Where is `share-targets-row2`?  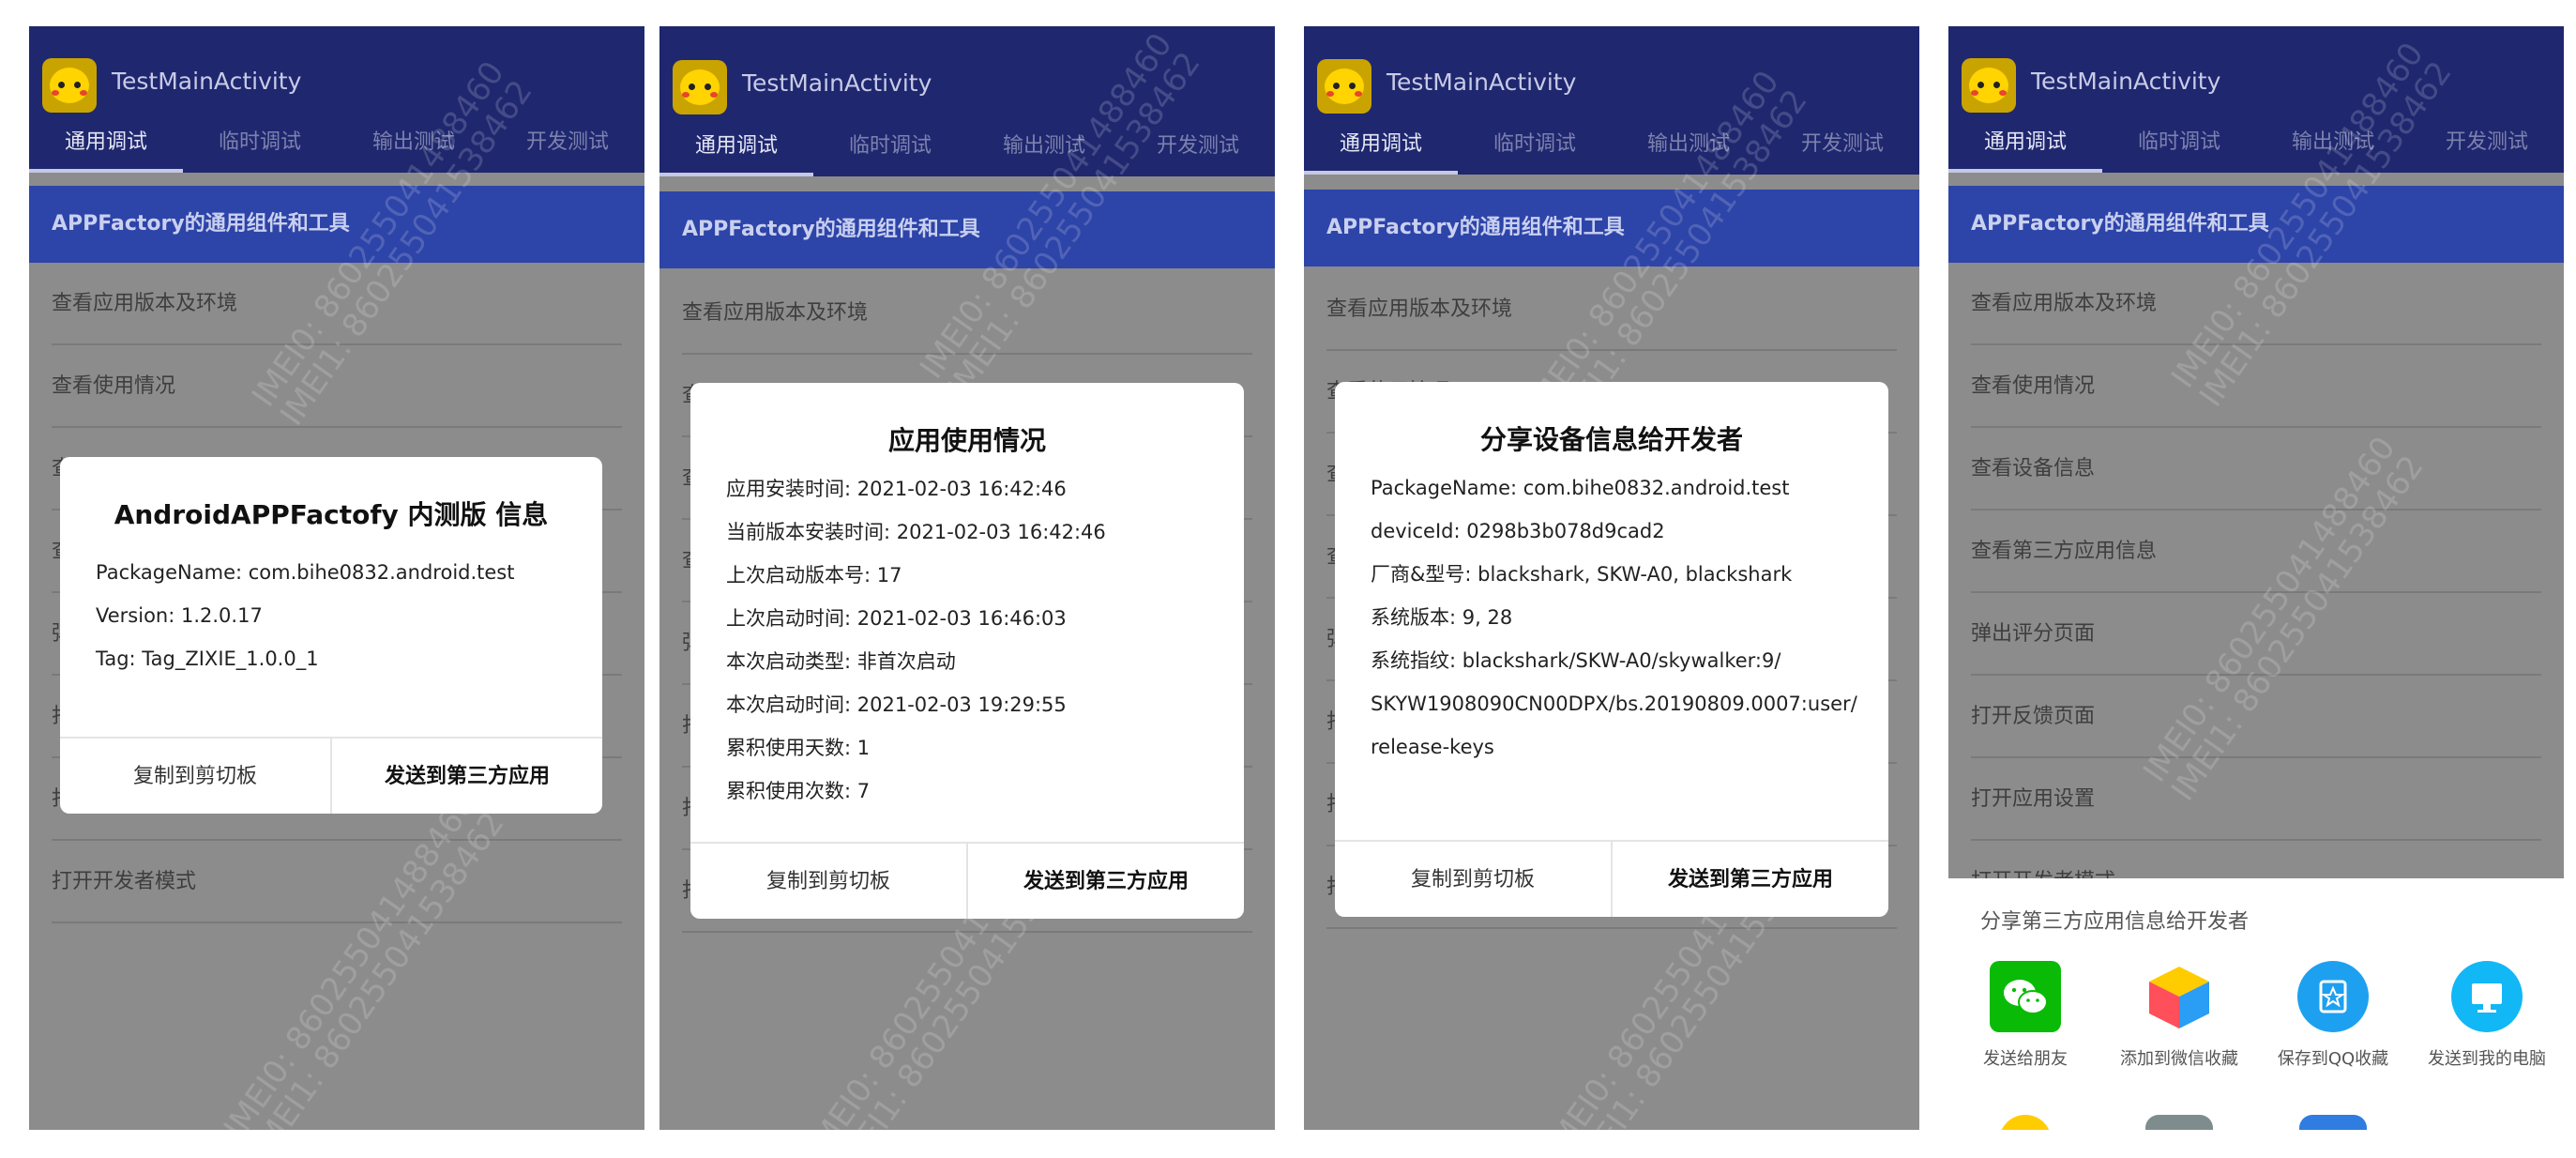
share-targets-row2 is located at coordinates (2256, 1122).